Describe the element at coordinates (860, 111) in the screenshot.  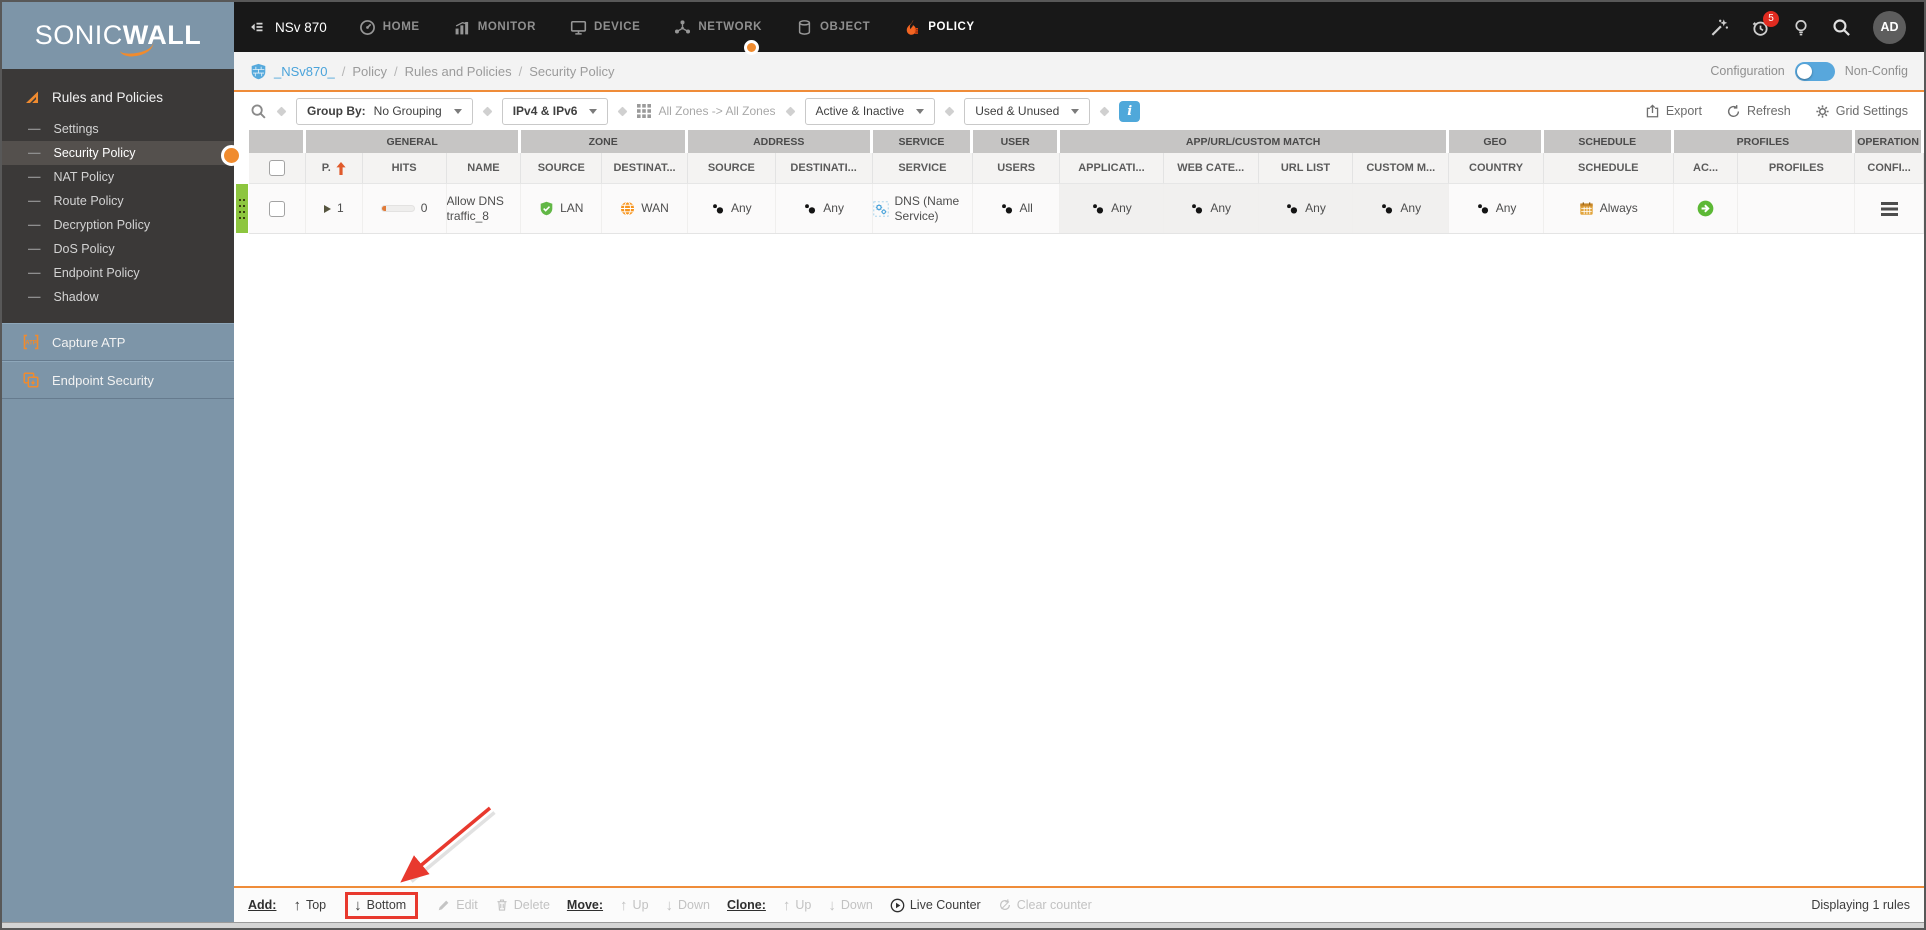
I see `state-filter-value: Active & Inactive` at that location.